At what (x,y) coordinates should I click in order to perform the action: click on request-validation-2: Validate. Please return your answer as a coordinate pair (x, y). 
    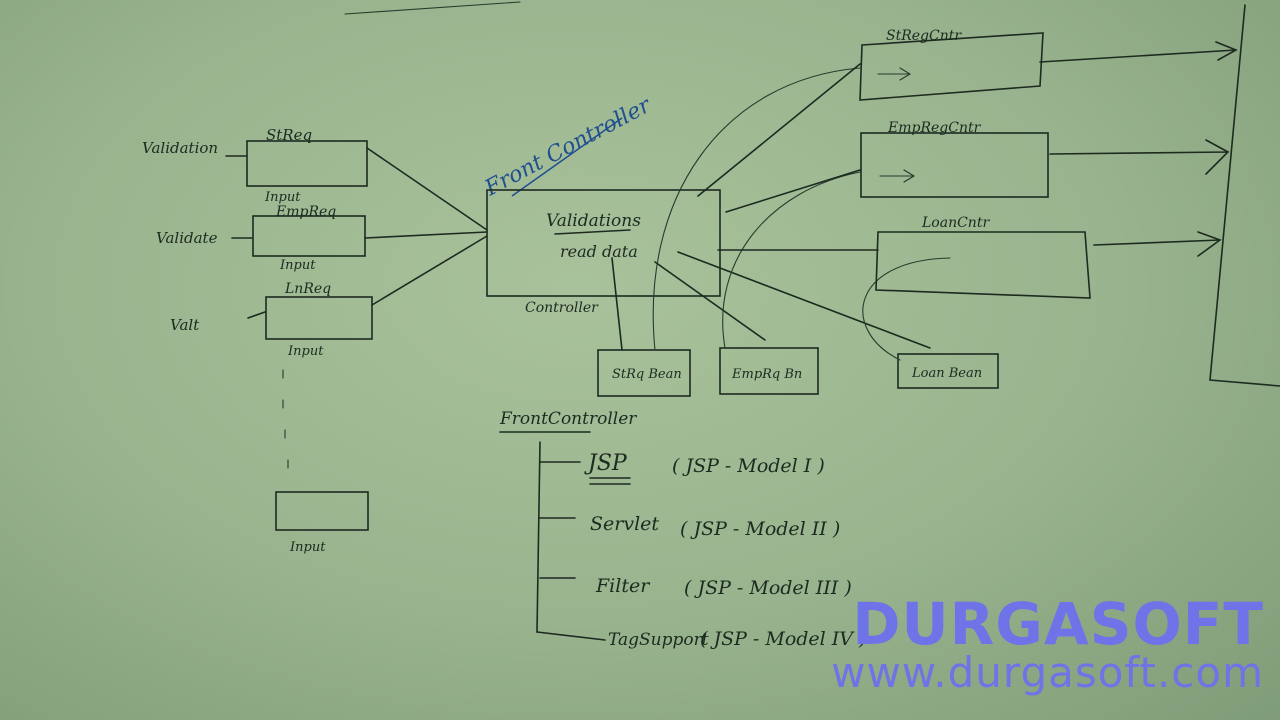
    Looking at the image, I should click on (187, 238).